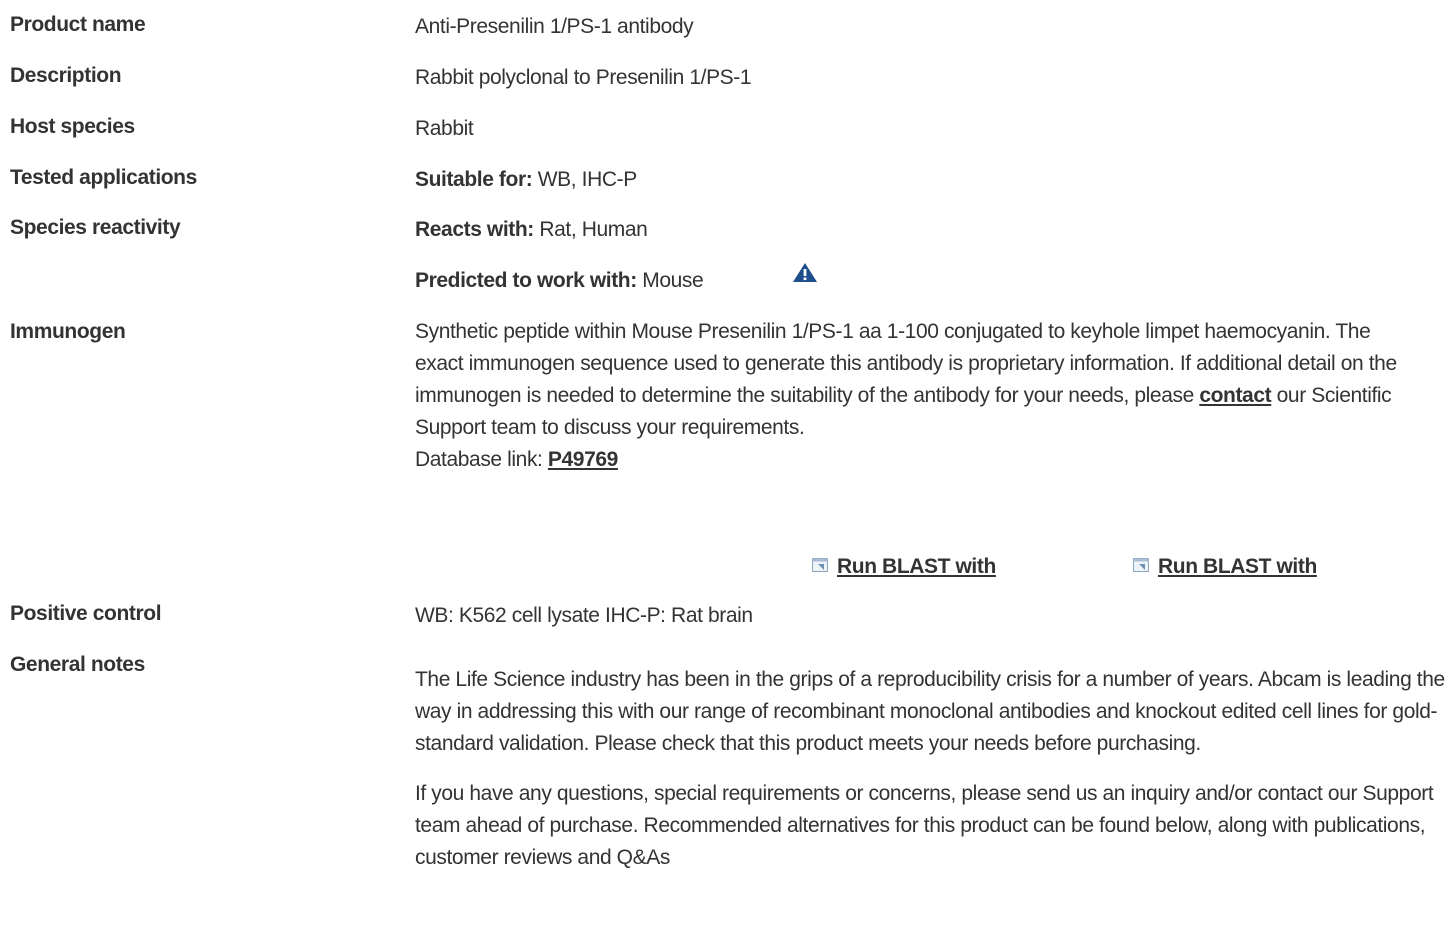 The height and width of the screenshot is (933, 1448). I want to click on value-product-name: Anti-Presenilin 1/PS-1 antibody, so click(554, 26).